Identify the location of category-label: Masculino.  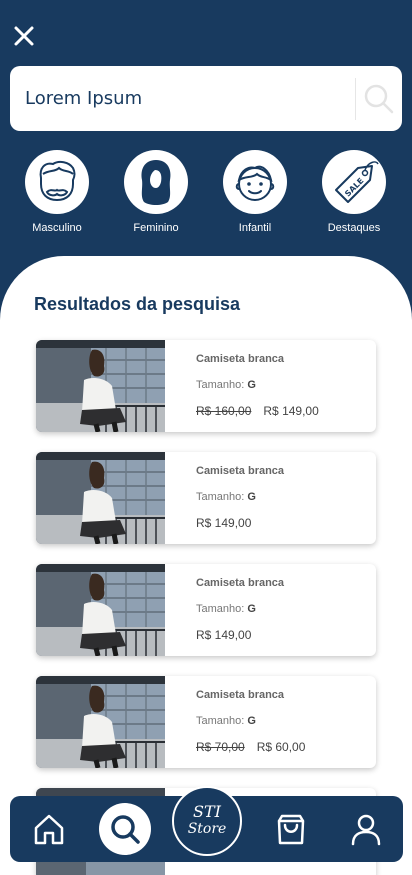
(57, 228).